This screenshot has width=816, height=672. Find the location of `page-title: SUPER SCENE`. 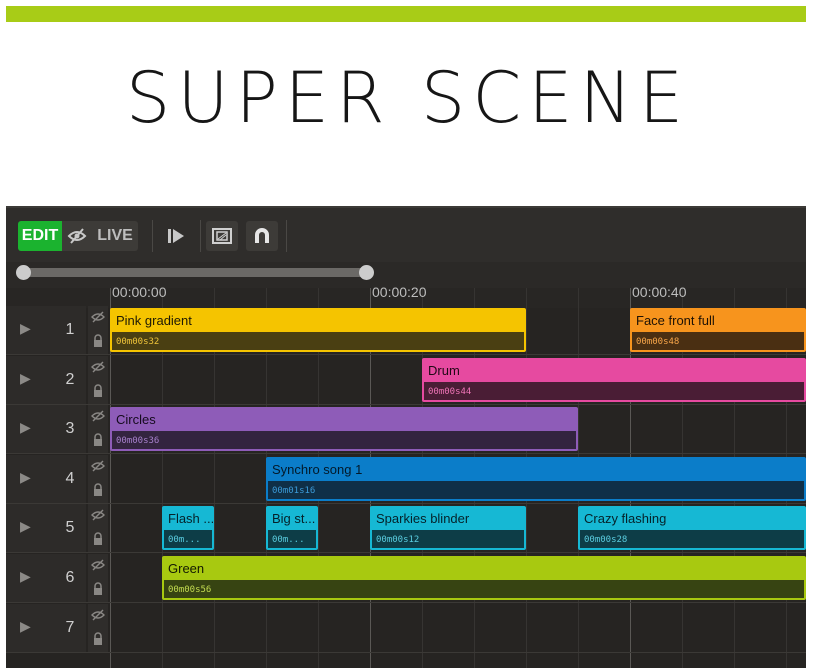

page-title: SUPER SCENE is located at coordinates (408, 98).